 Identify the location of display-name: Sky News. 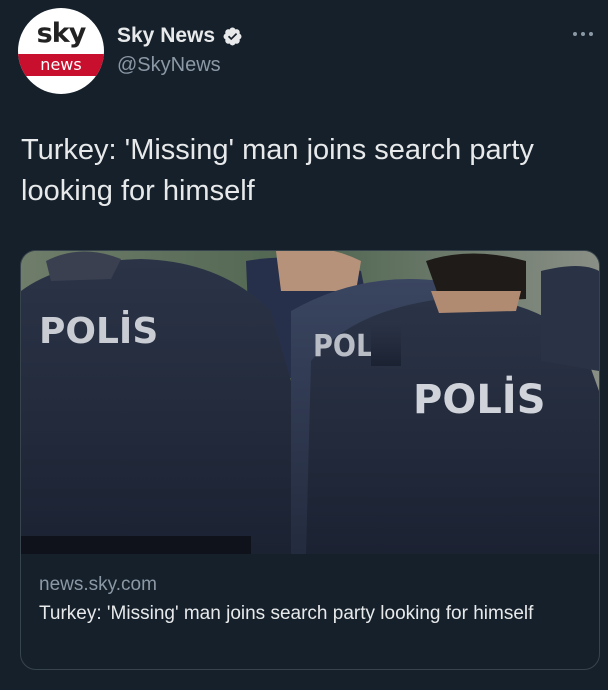
(166, 36).